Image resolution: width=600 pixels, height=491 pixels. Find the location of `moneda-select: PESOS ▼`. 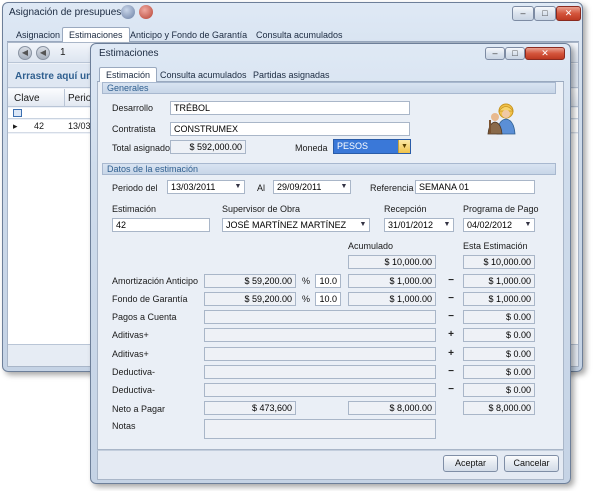

moneda-select: PESOS ▼ is located at coordinates (372, 146).